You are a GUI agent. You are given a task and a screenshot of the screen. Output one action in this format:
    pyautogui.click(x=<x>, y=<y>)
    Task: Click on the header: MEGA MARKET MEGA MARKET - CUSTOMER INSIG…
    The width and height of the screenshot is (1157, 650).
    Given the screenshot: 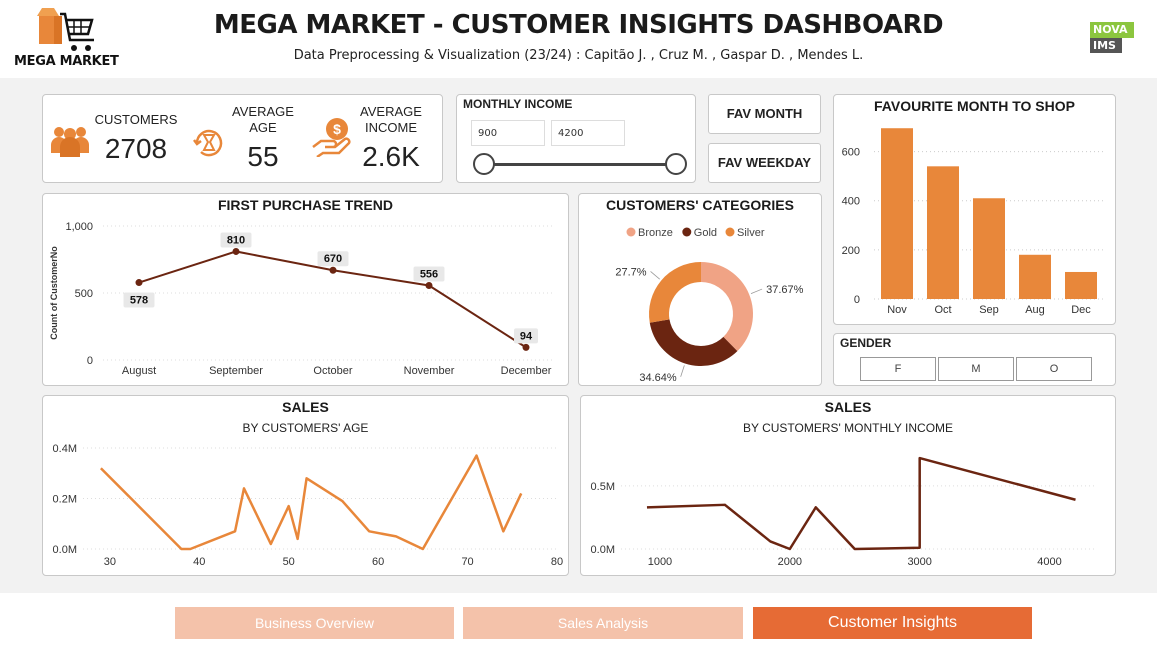 What is the action you would take?
    pyautogui.click(x=578, y=39)
    